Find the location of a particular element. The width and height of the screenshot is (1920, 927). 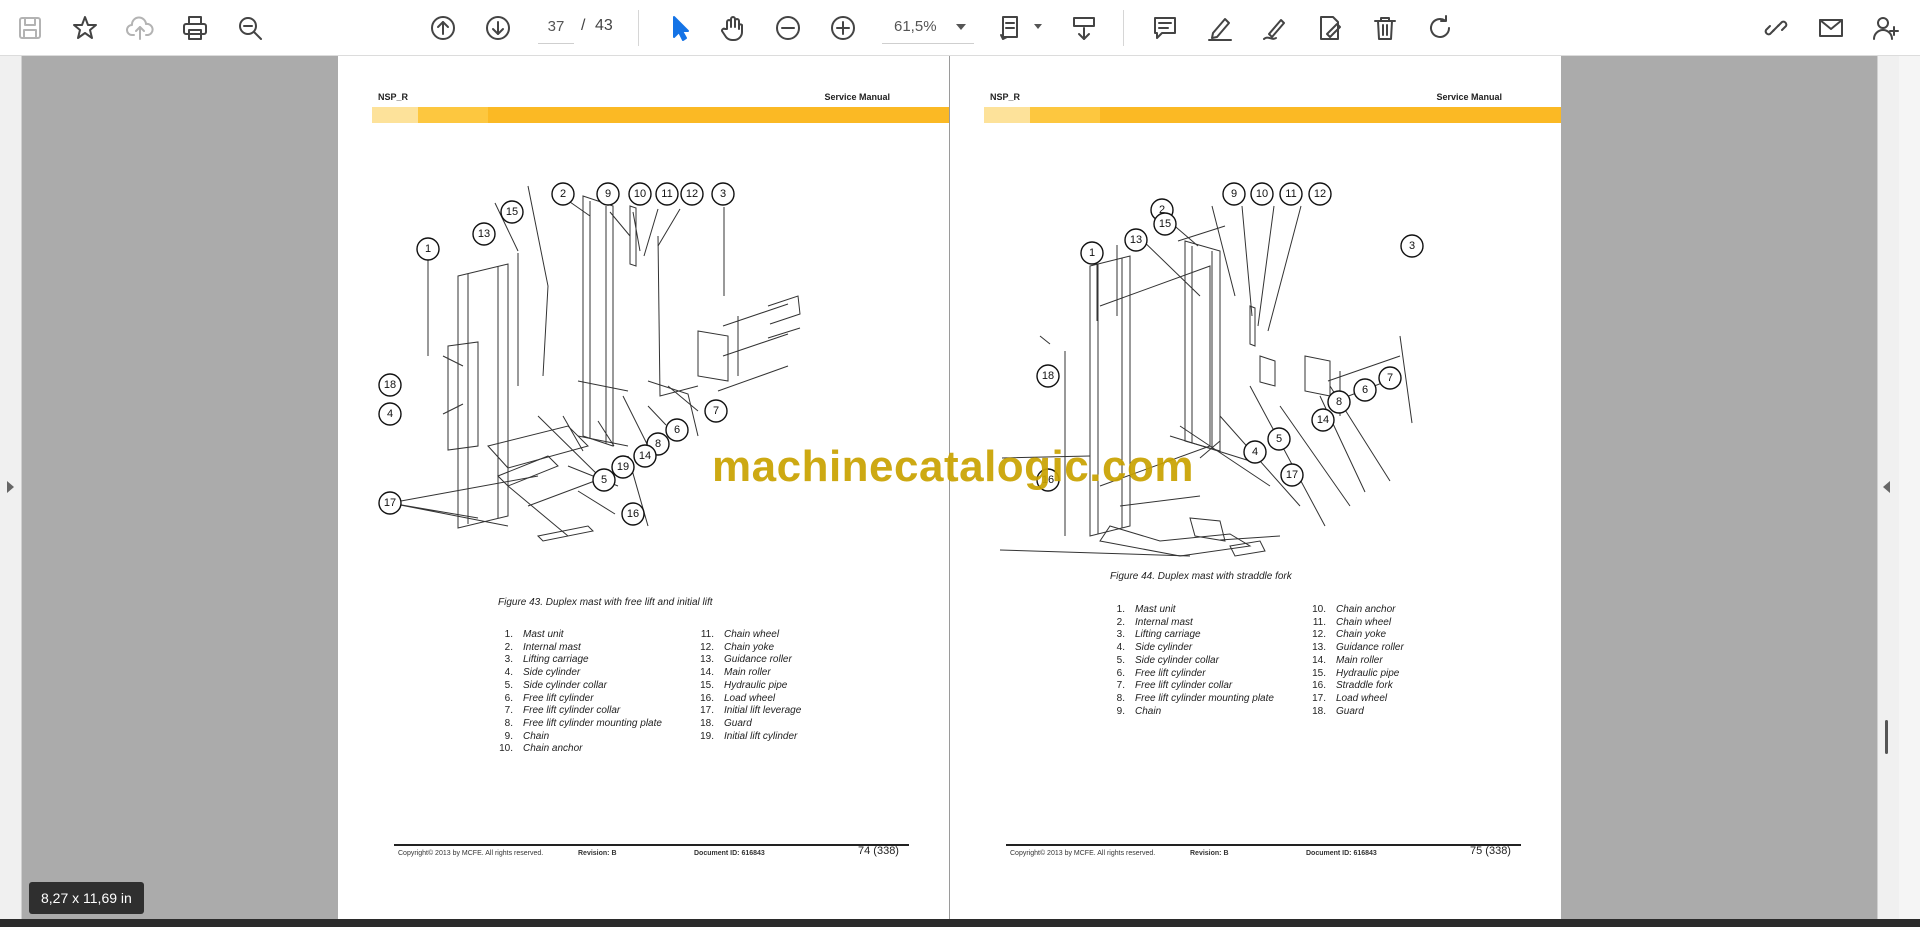

parts-list-number: 13. is located at coordinates (1319, 648).